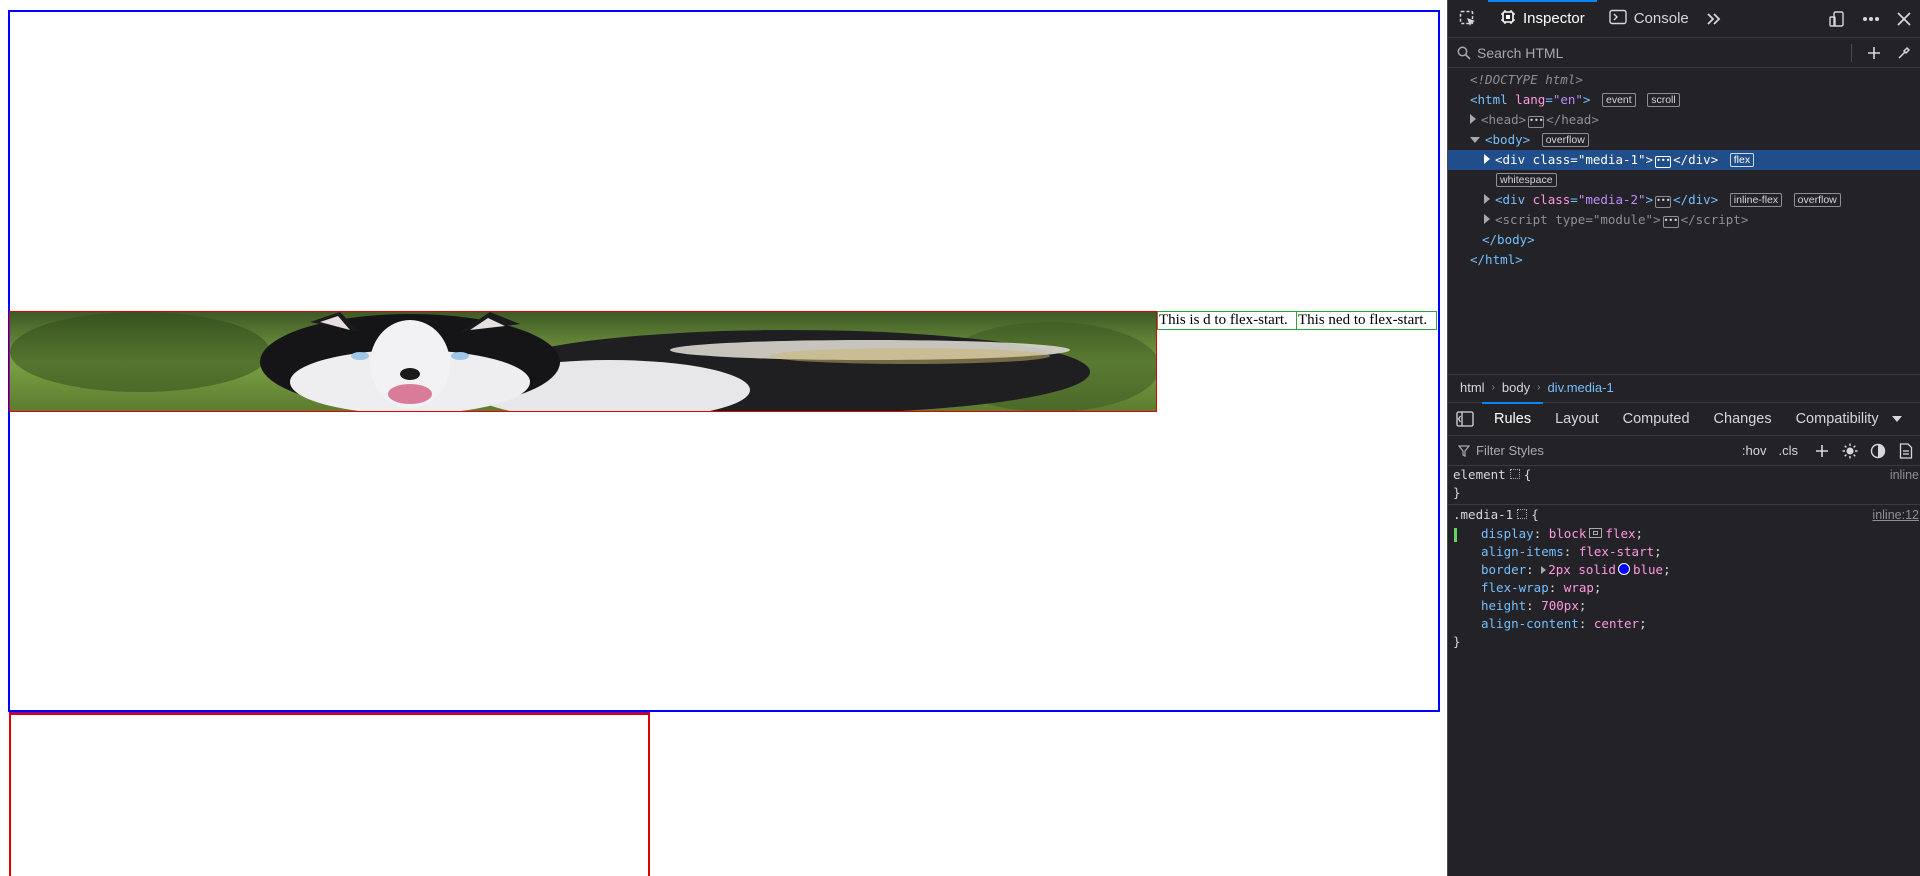 Image resolution: width=1920 pixels, height=876 pixels. What do you see at coordinates (1742, 160) in the screenshot?
I see `badge-flex: flex` at bounding box center [1742, 160].